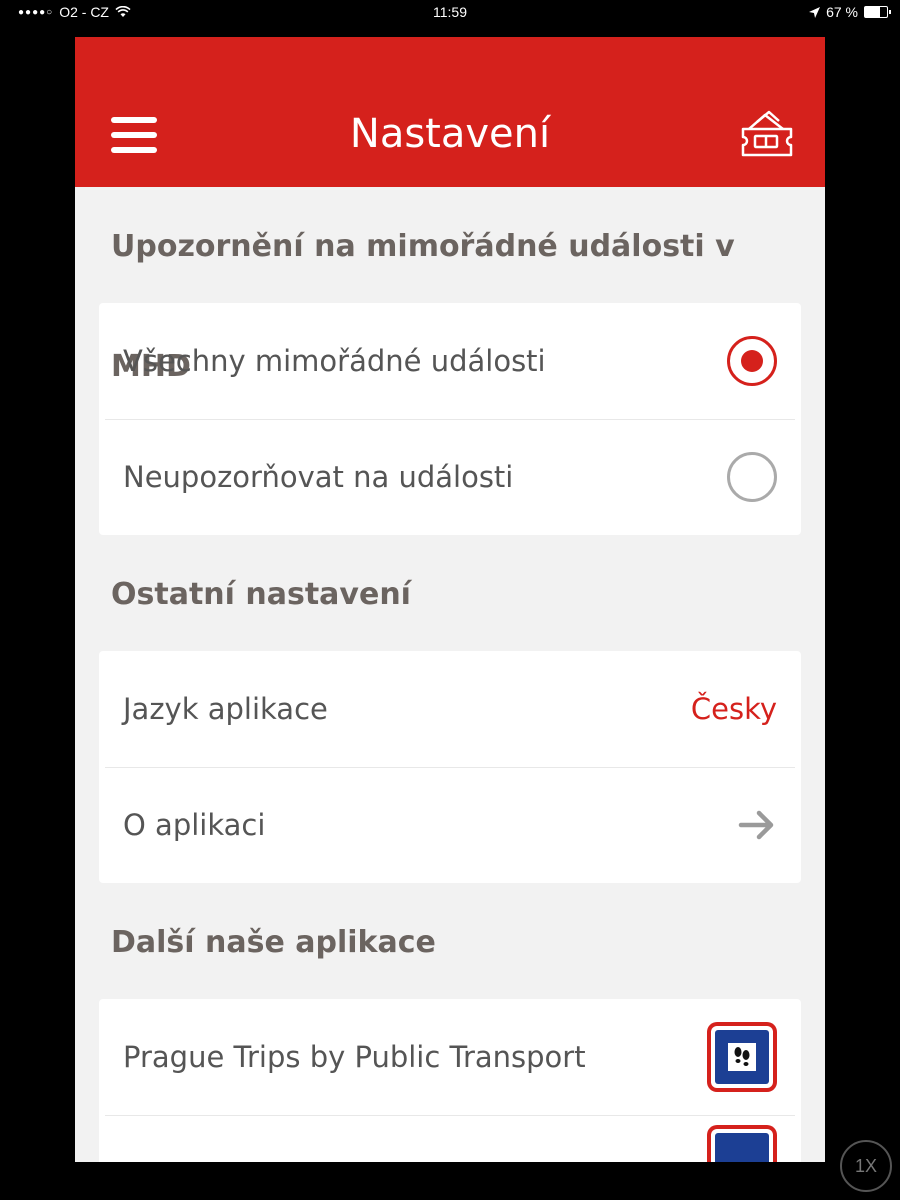 This screenshot has height=1200, width=900. What do you see at coordinates (815, 12) in the screenshot?
I see `location-arrow-icon` at bounding box center [815, 12].